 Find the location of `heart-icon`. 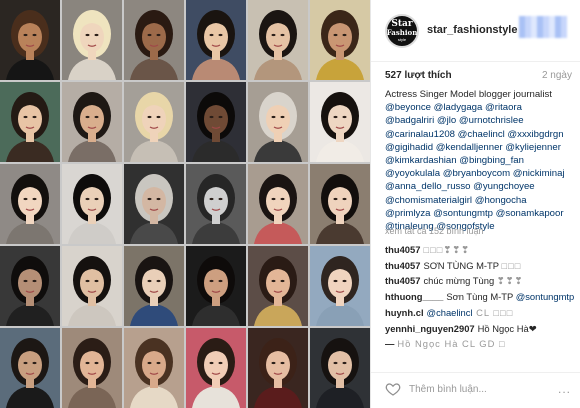

heart-icon is located at coordinates (393, 389).